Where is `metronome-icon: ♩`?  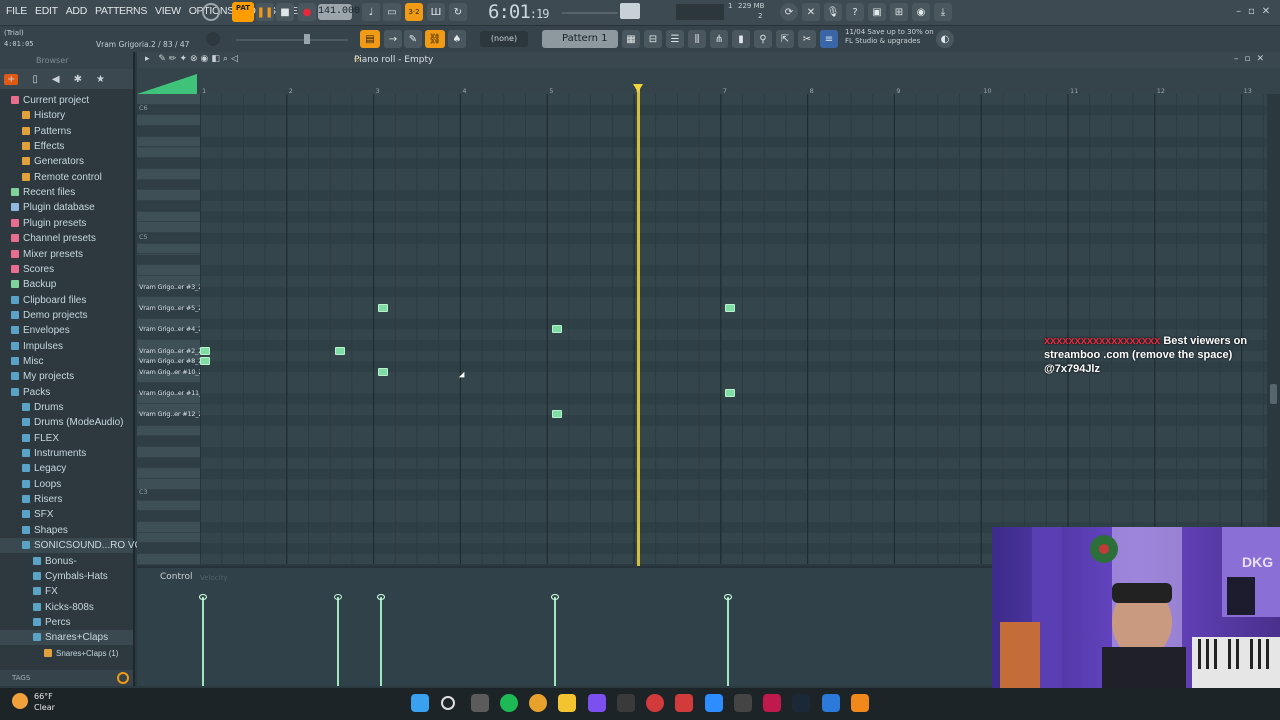 metronome-icon: ♩ is located at coordinates (371, 12).